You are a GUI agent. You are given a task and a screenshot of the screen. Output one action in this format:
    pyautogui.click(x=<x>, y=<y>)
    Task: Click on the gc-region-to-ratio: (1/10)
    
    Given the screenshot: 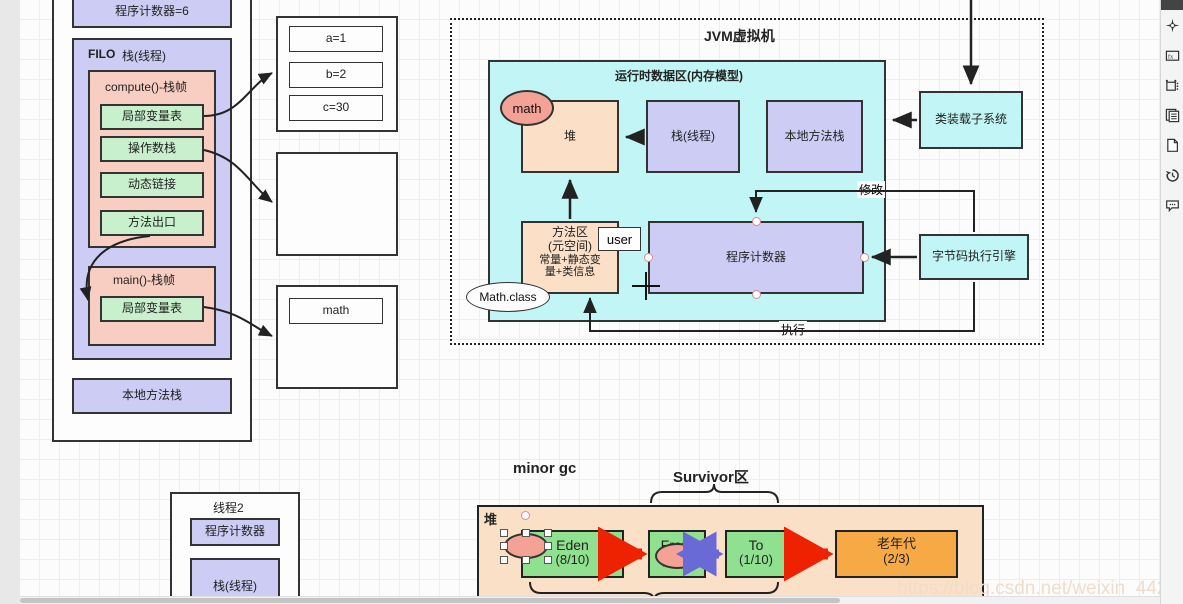 What is the action you would take?
    pyautogui.click(x=756, y=560)
    